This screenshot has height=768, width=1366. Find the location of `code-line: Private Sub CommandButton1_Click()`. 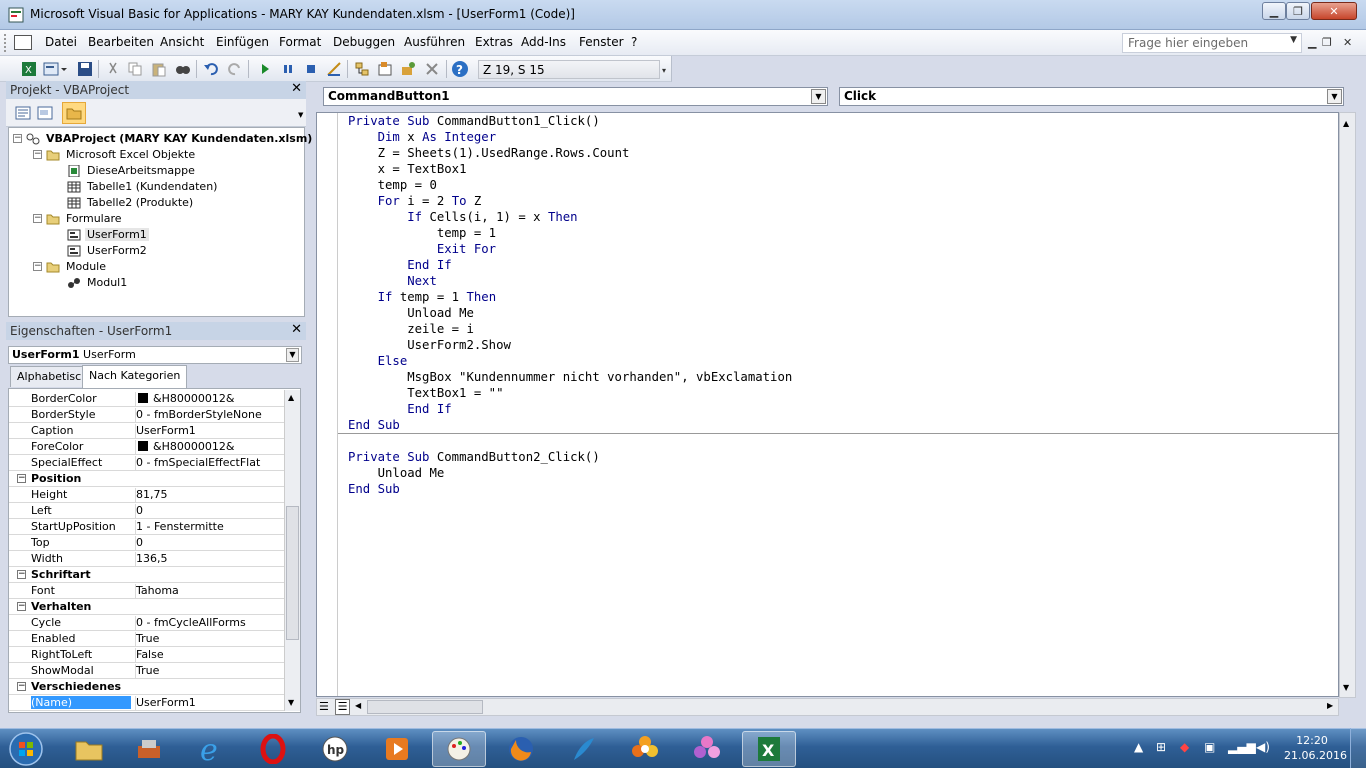

code-line: Private Sub CommandButton1_Click() is located at coordinates (570, 121).